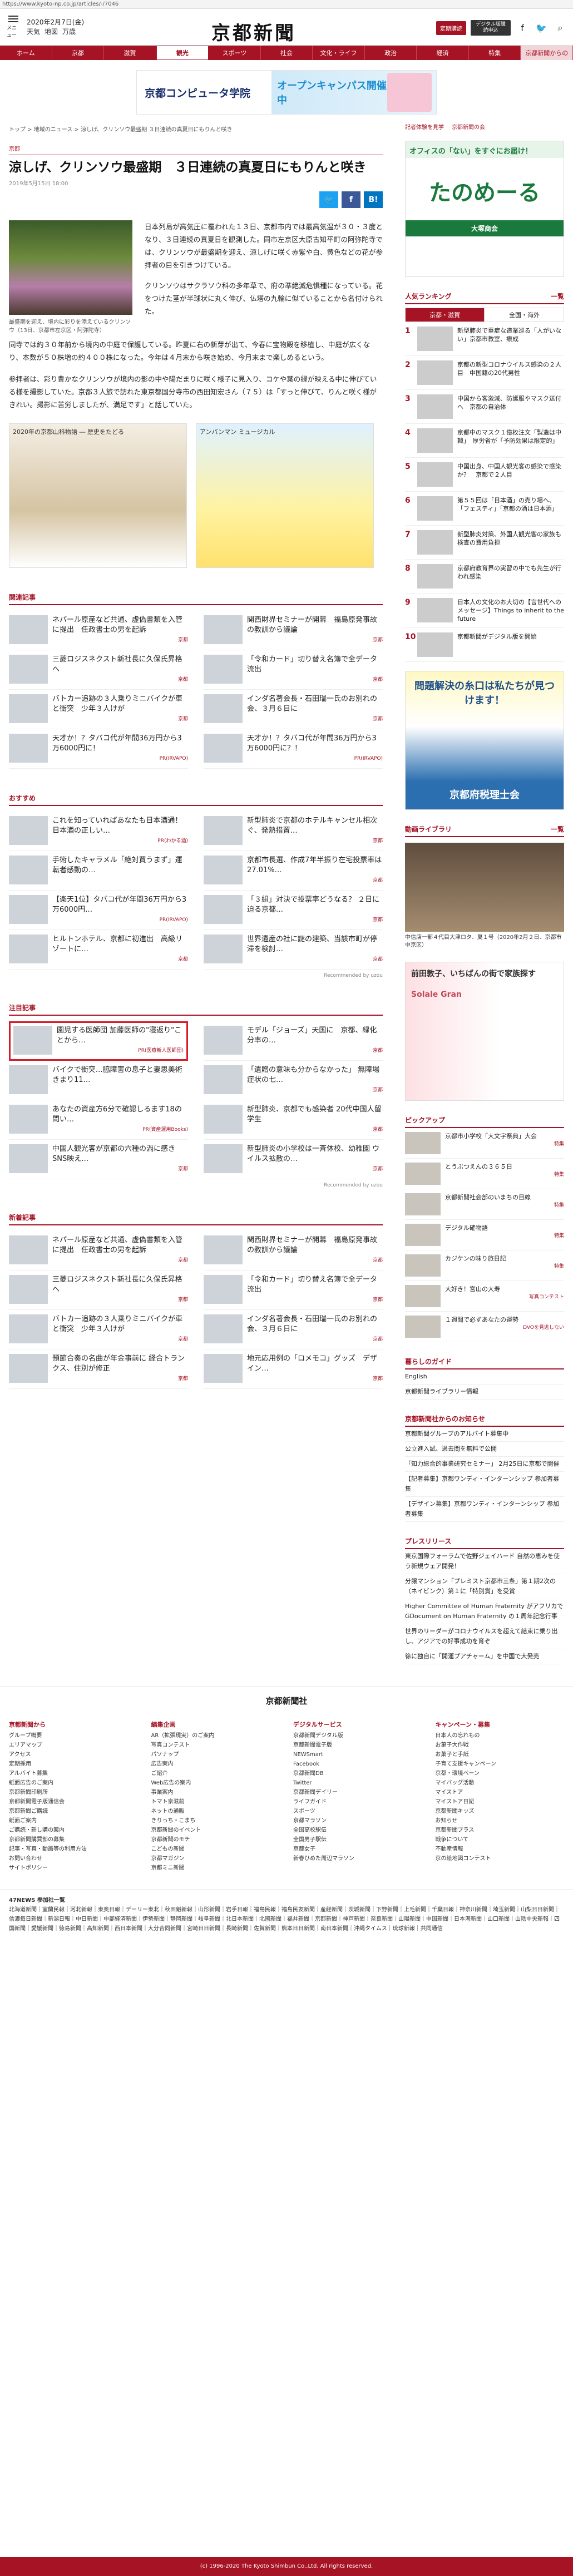 Image resolution: width=573 pixels, height=2576 pixels. Describe the element at coordinates (500, 1811) in the screenshot. I see `footer-link: 京都新聞キッズ` at that location.